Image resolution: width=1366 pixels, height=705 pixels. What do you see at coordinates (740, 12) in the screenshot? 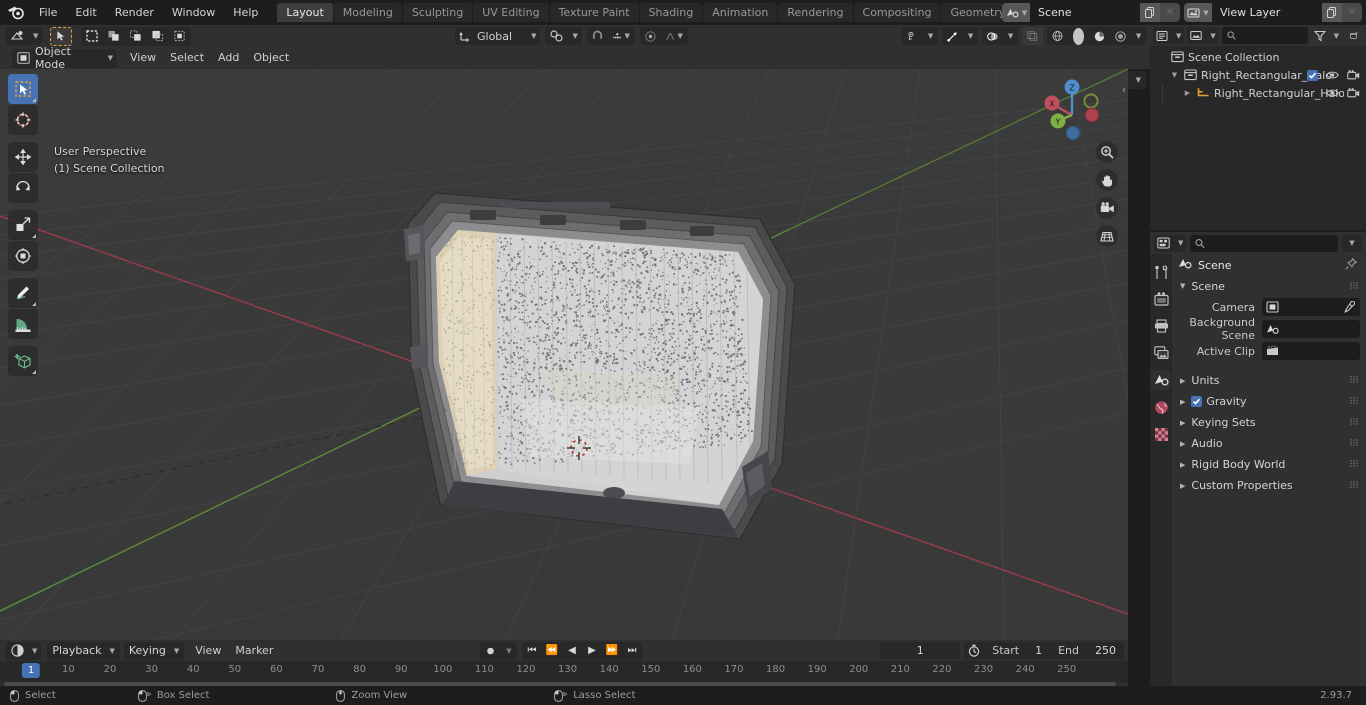
I see `workspace-tab-animation: Animation` at bounding box center [740, 12].